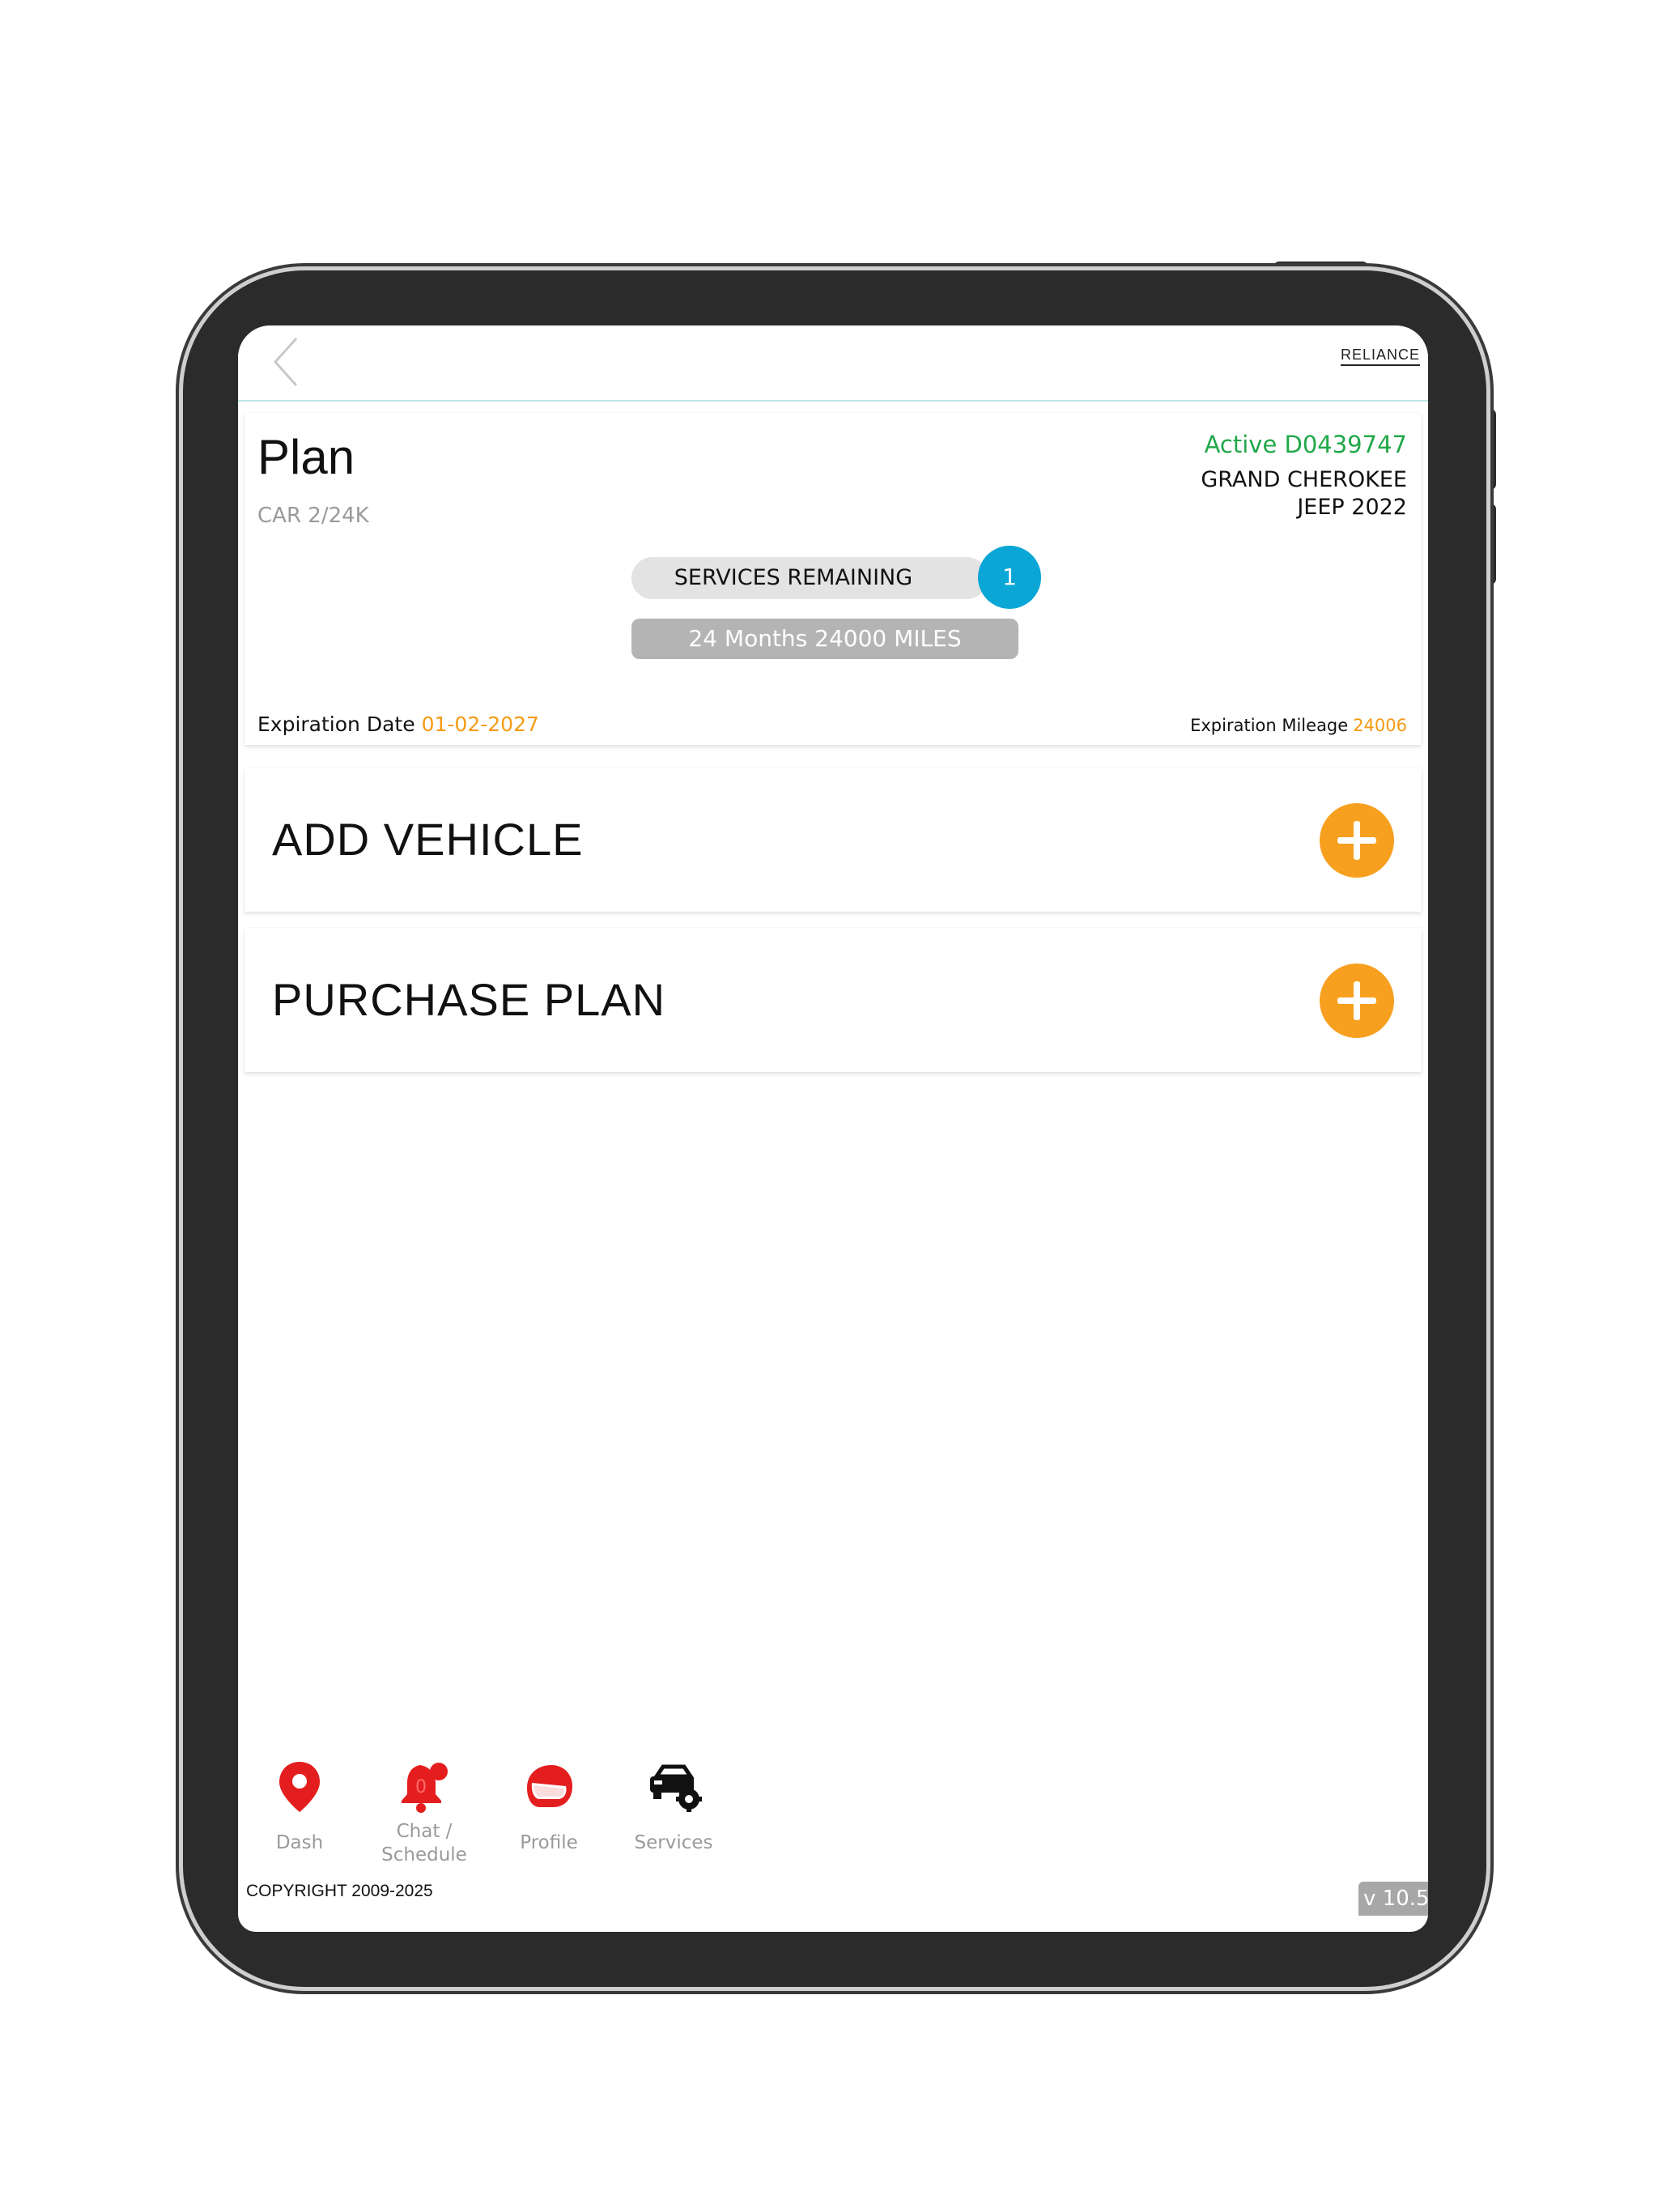  What do you see at coordinates (469, 1000) in the screenshot?
I see `purchase-plan-label: PURCHASE PLAN` at bounding box center [469, 1000].